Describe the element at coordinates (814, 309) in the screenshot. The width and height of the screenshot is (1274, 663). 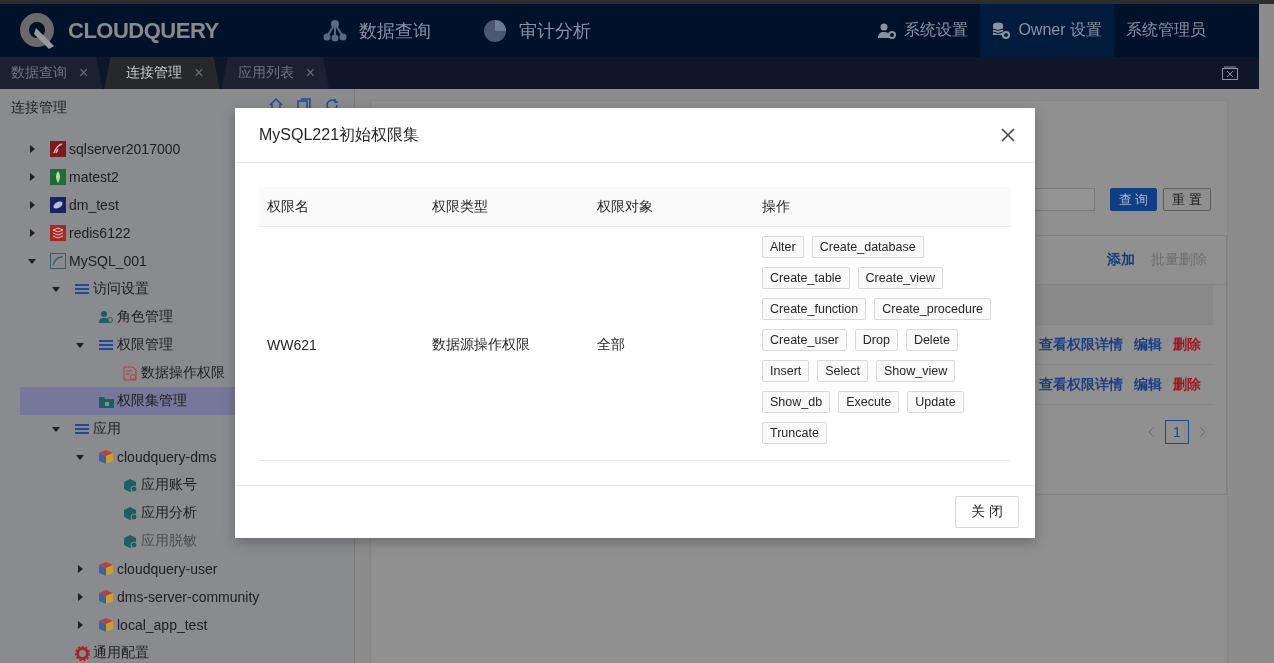
I see `permission-tag: Create_function` at that location.